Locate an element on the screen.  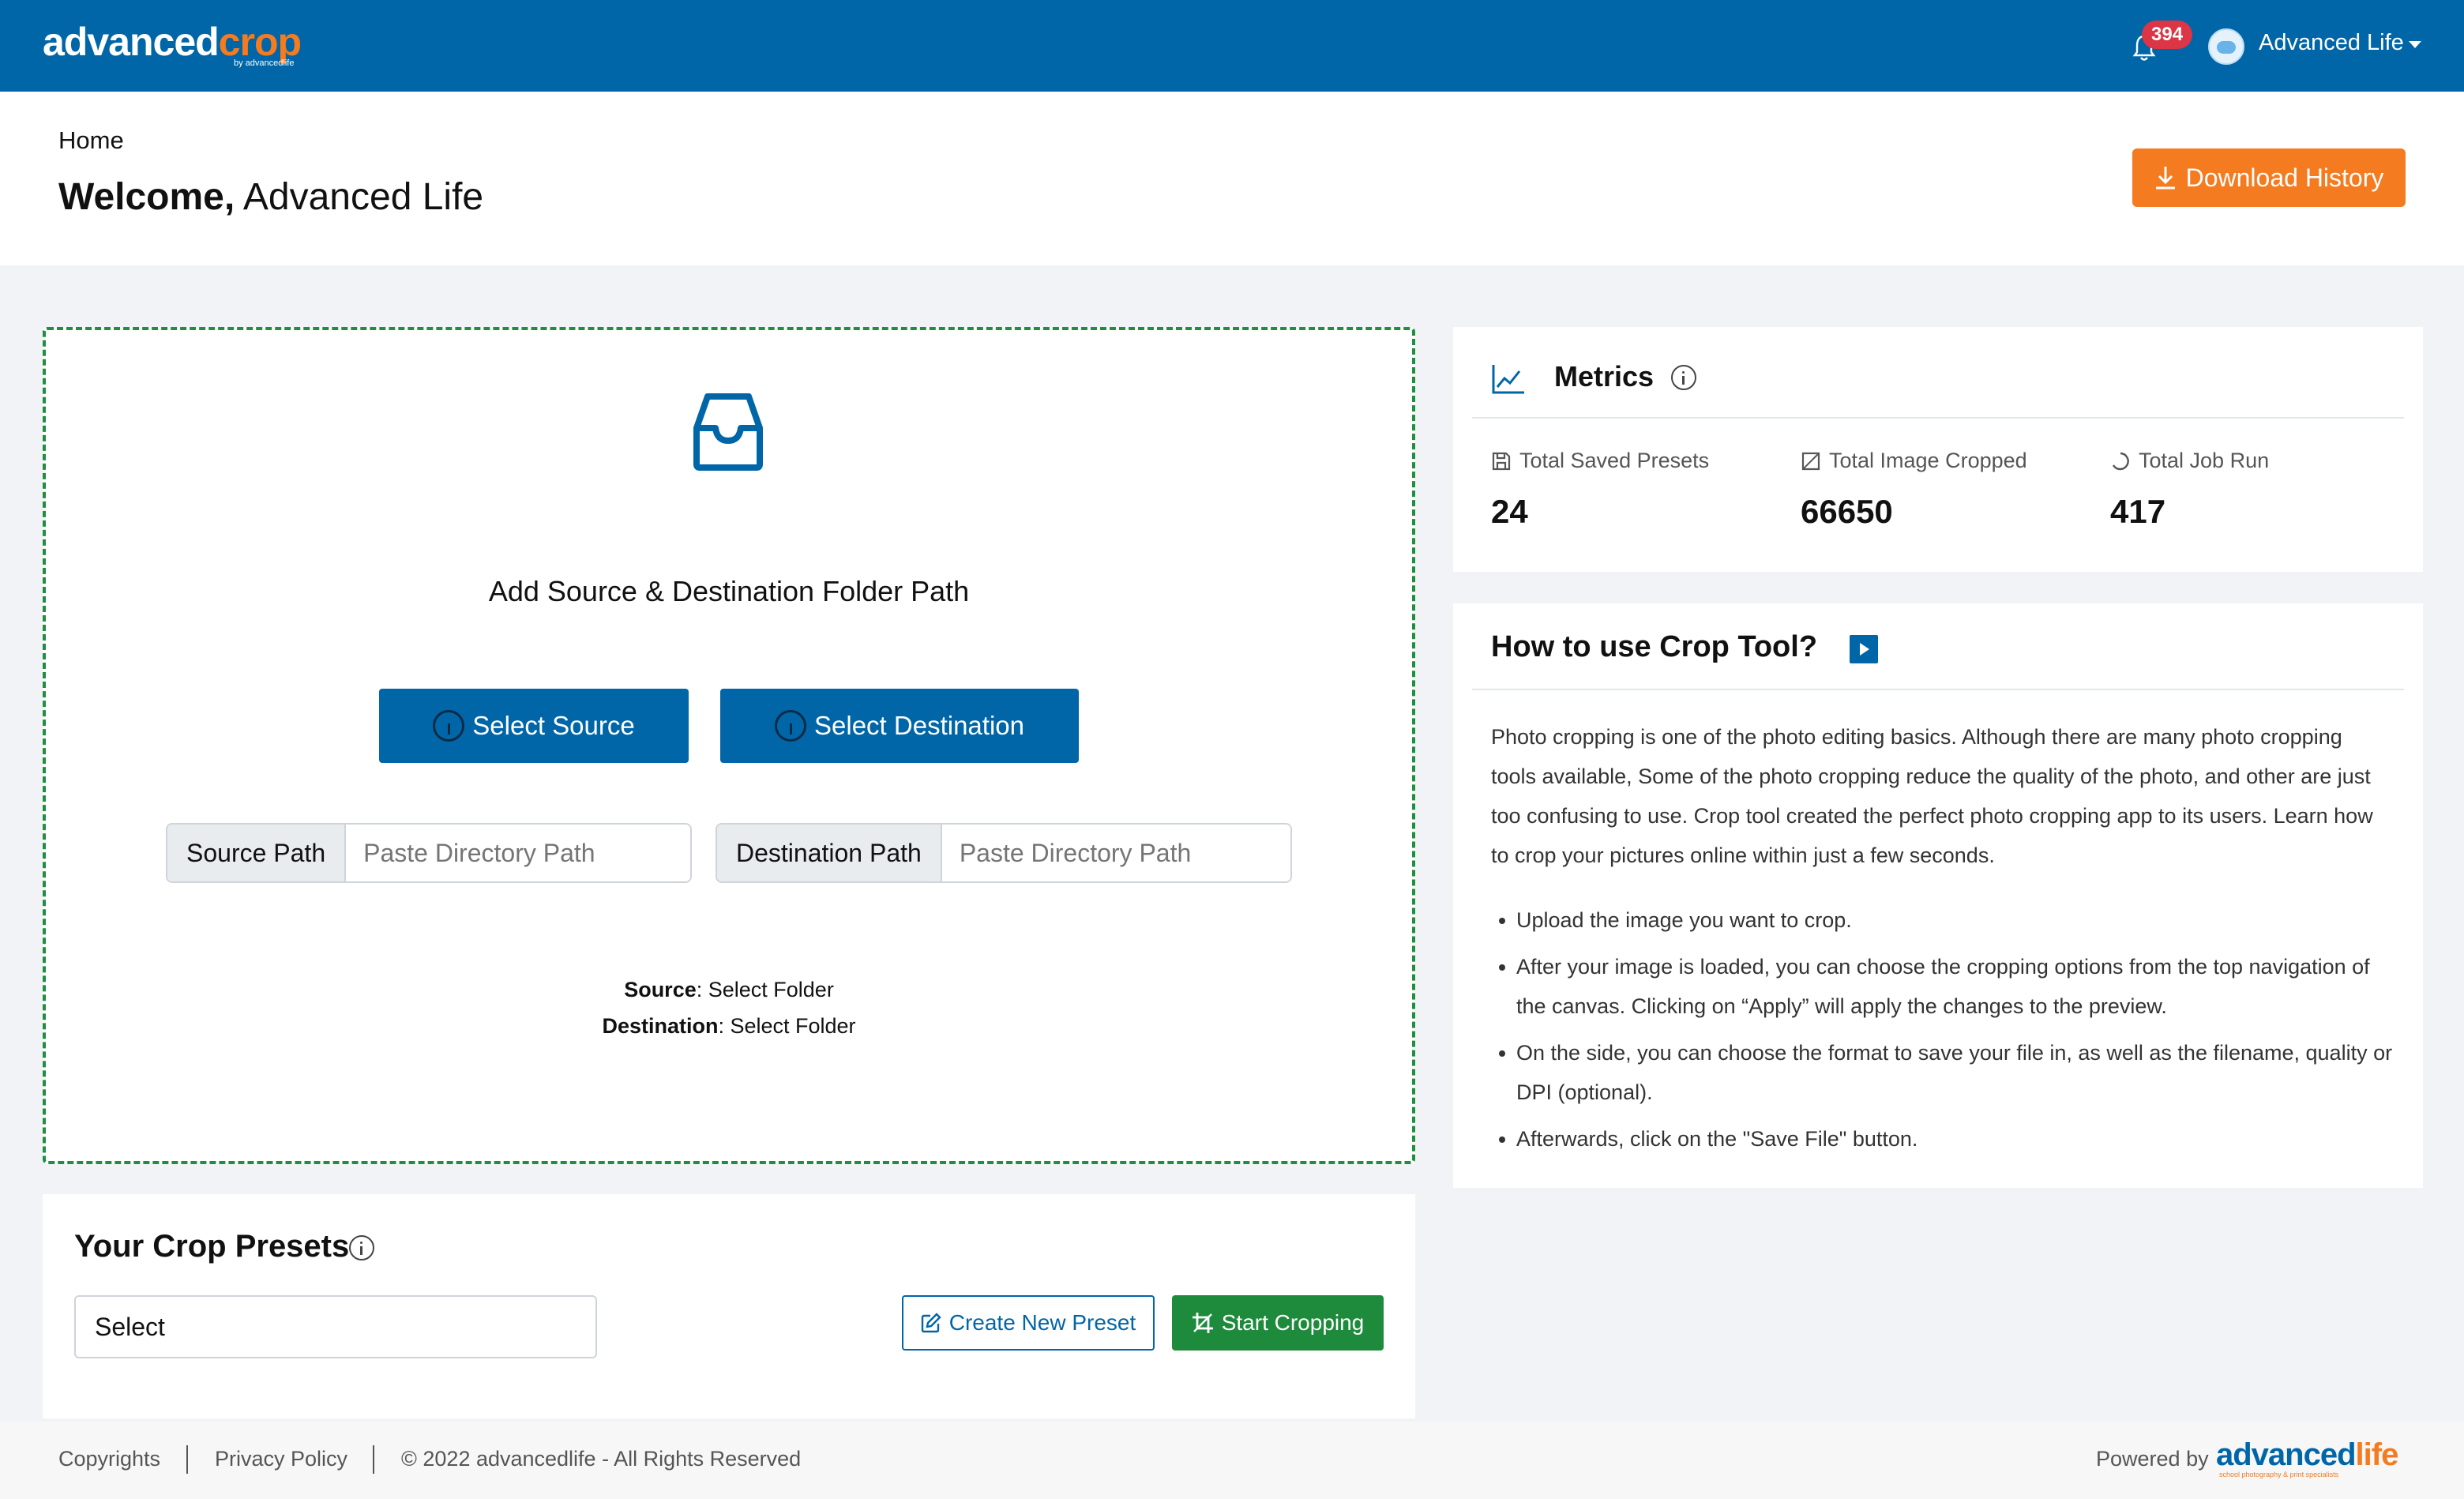
source-summary-label: Source is located at coordinates (660, 989).